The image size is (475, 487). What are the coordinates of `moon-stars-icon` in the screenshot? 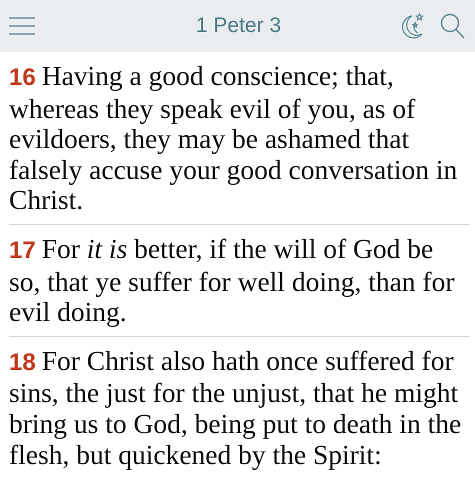 It's located at (413, 26).